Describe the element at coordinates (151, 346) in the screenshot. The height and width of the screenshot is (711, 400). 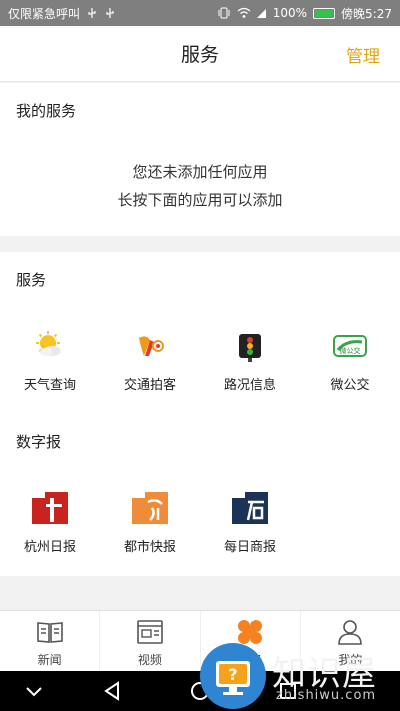
I see `traffic-photo-icon` at that location.